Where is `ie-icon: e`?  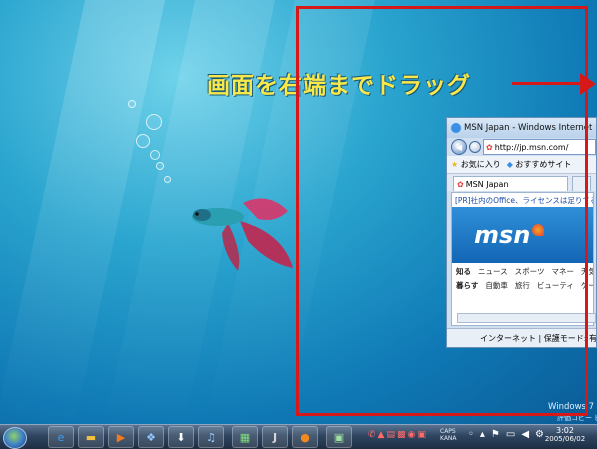
ie-icon: e is located at coordinates (61, 437).